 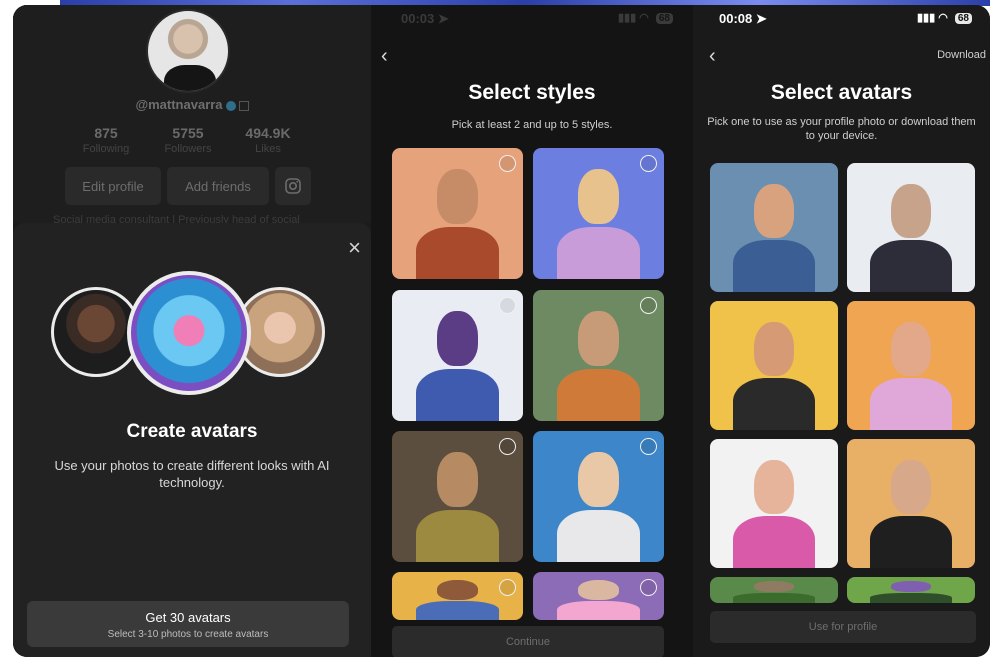 I want to click on status-time: 00:03 ➤, so click(x=425, y=19).